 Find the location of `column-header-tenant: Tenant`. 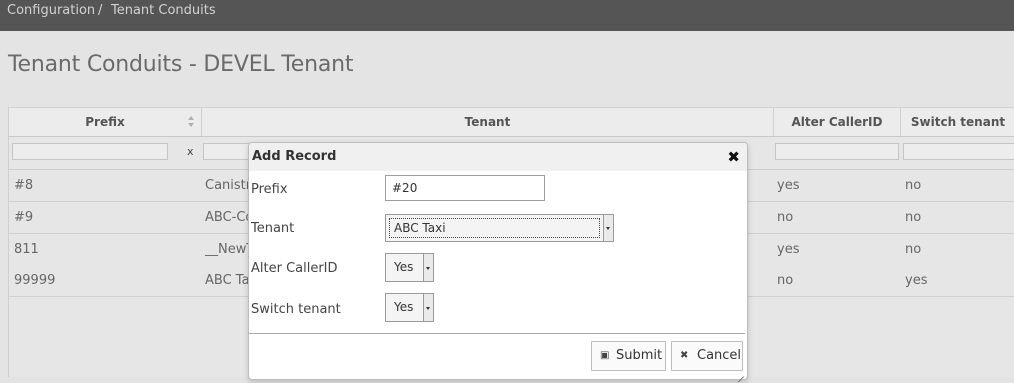

column-header-tenant: Tenant is located at coordinates (488, 122).